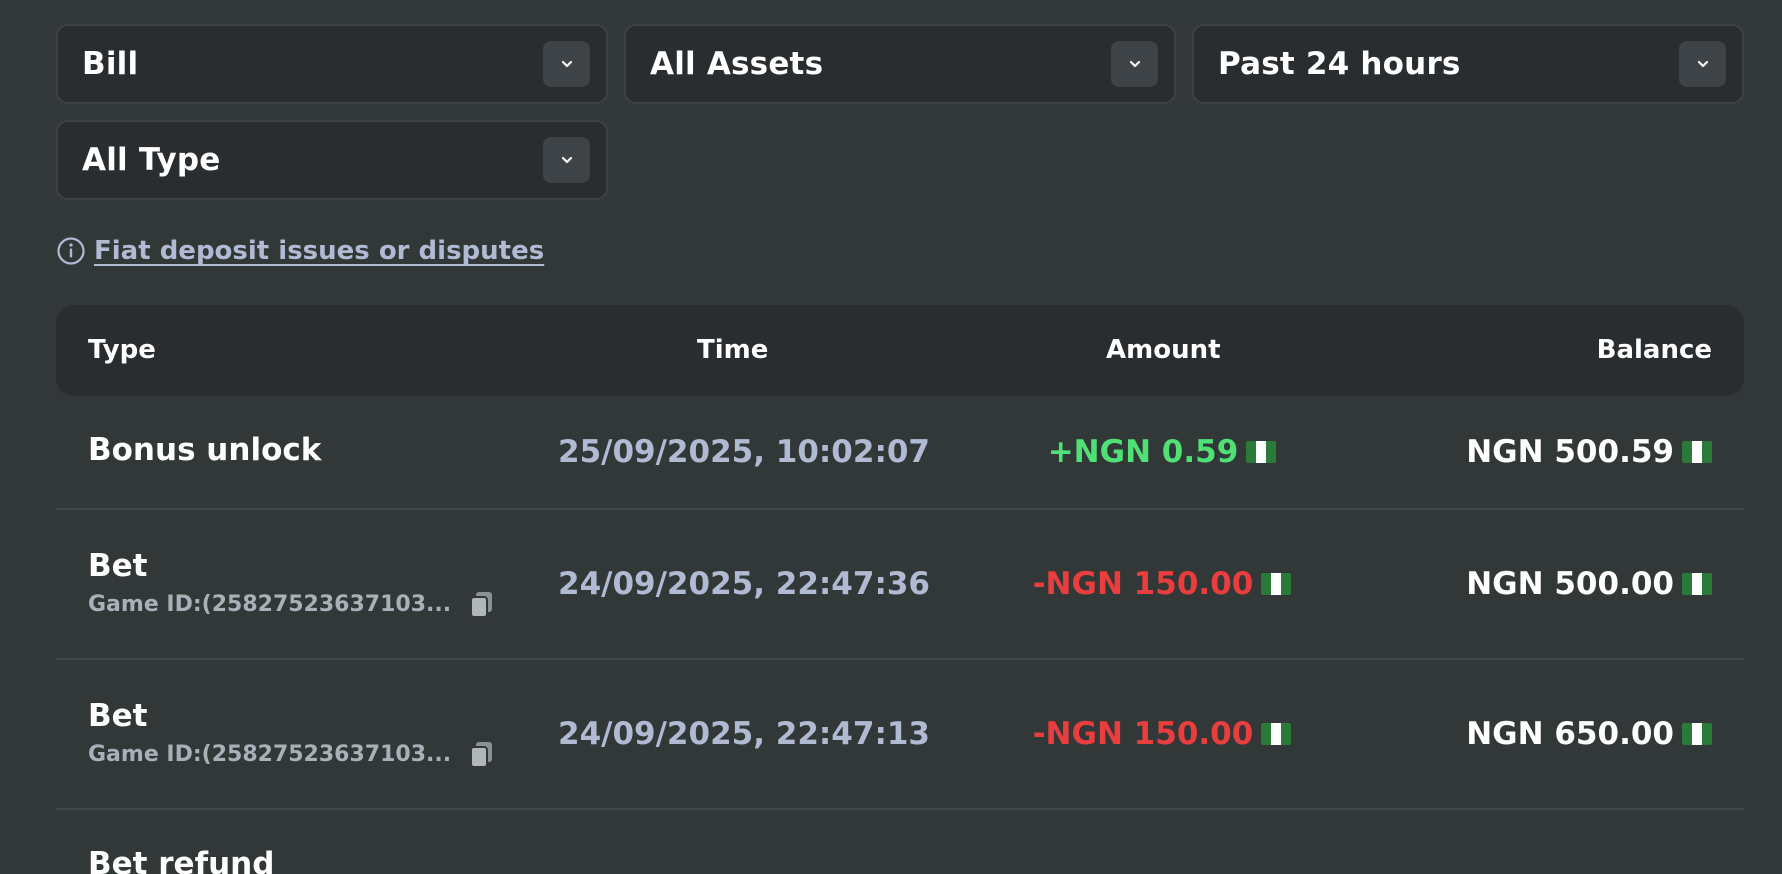 Image resolution: width=1782 pixels, height=874 pixels. Describe the element at coordinates (122, 350) in the screenshot. I see `header-type: Type` at that location.